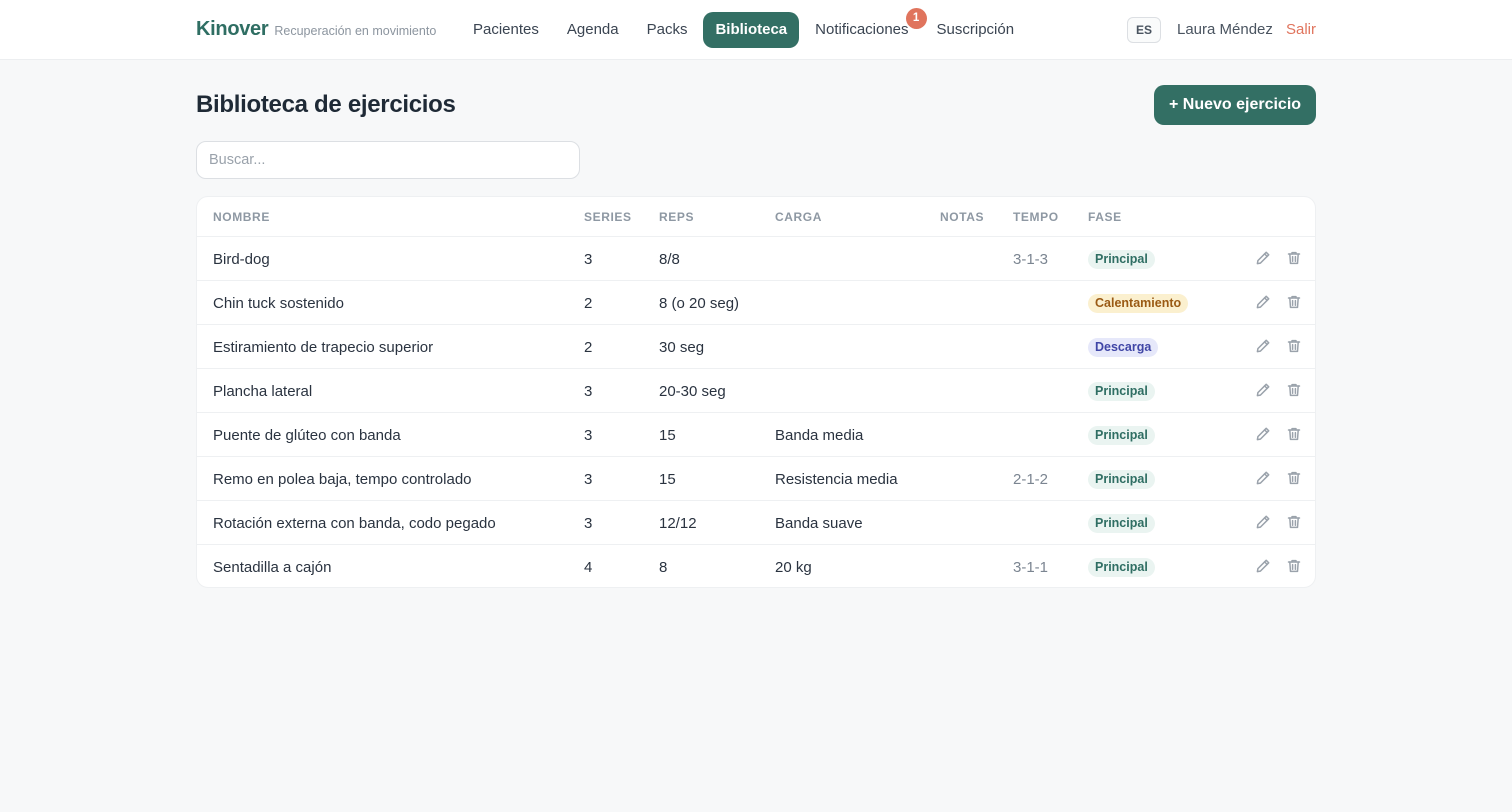 The height and width of the screenshot is (812, 1512). I want to click on phase-badge: Calentamiento, so click(1138, 303).